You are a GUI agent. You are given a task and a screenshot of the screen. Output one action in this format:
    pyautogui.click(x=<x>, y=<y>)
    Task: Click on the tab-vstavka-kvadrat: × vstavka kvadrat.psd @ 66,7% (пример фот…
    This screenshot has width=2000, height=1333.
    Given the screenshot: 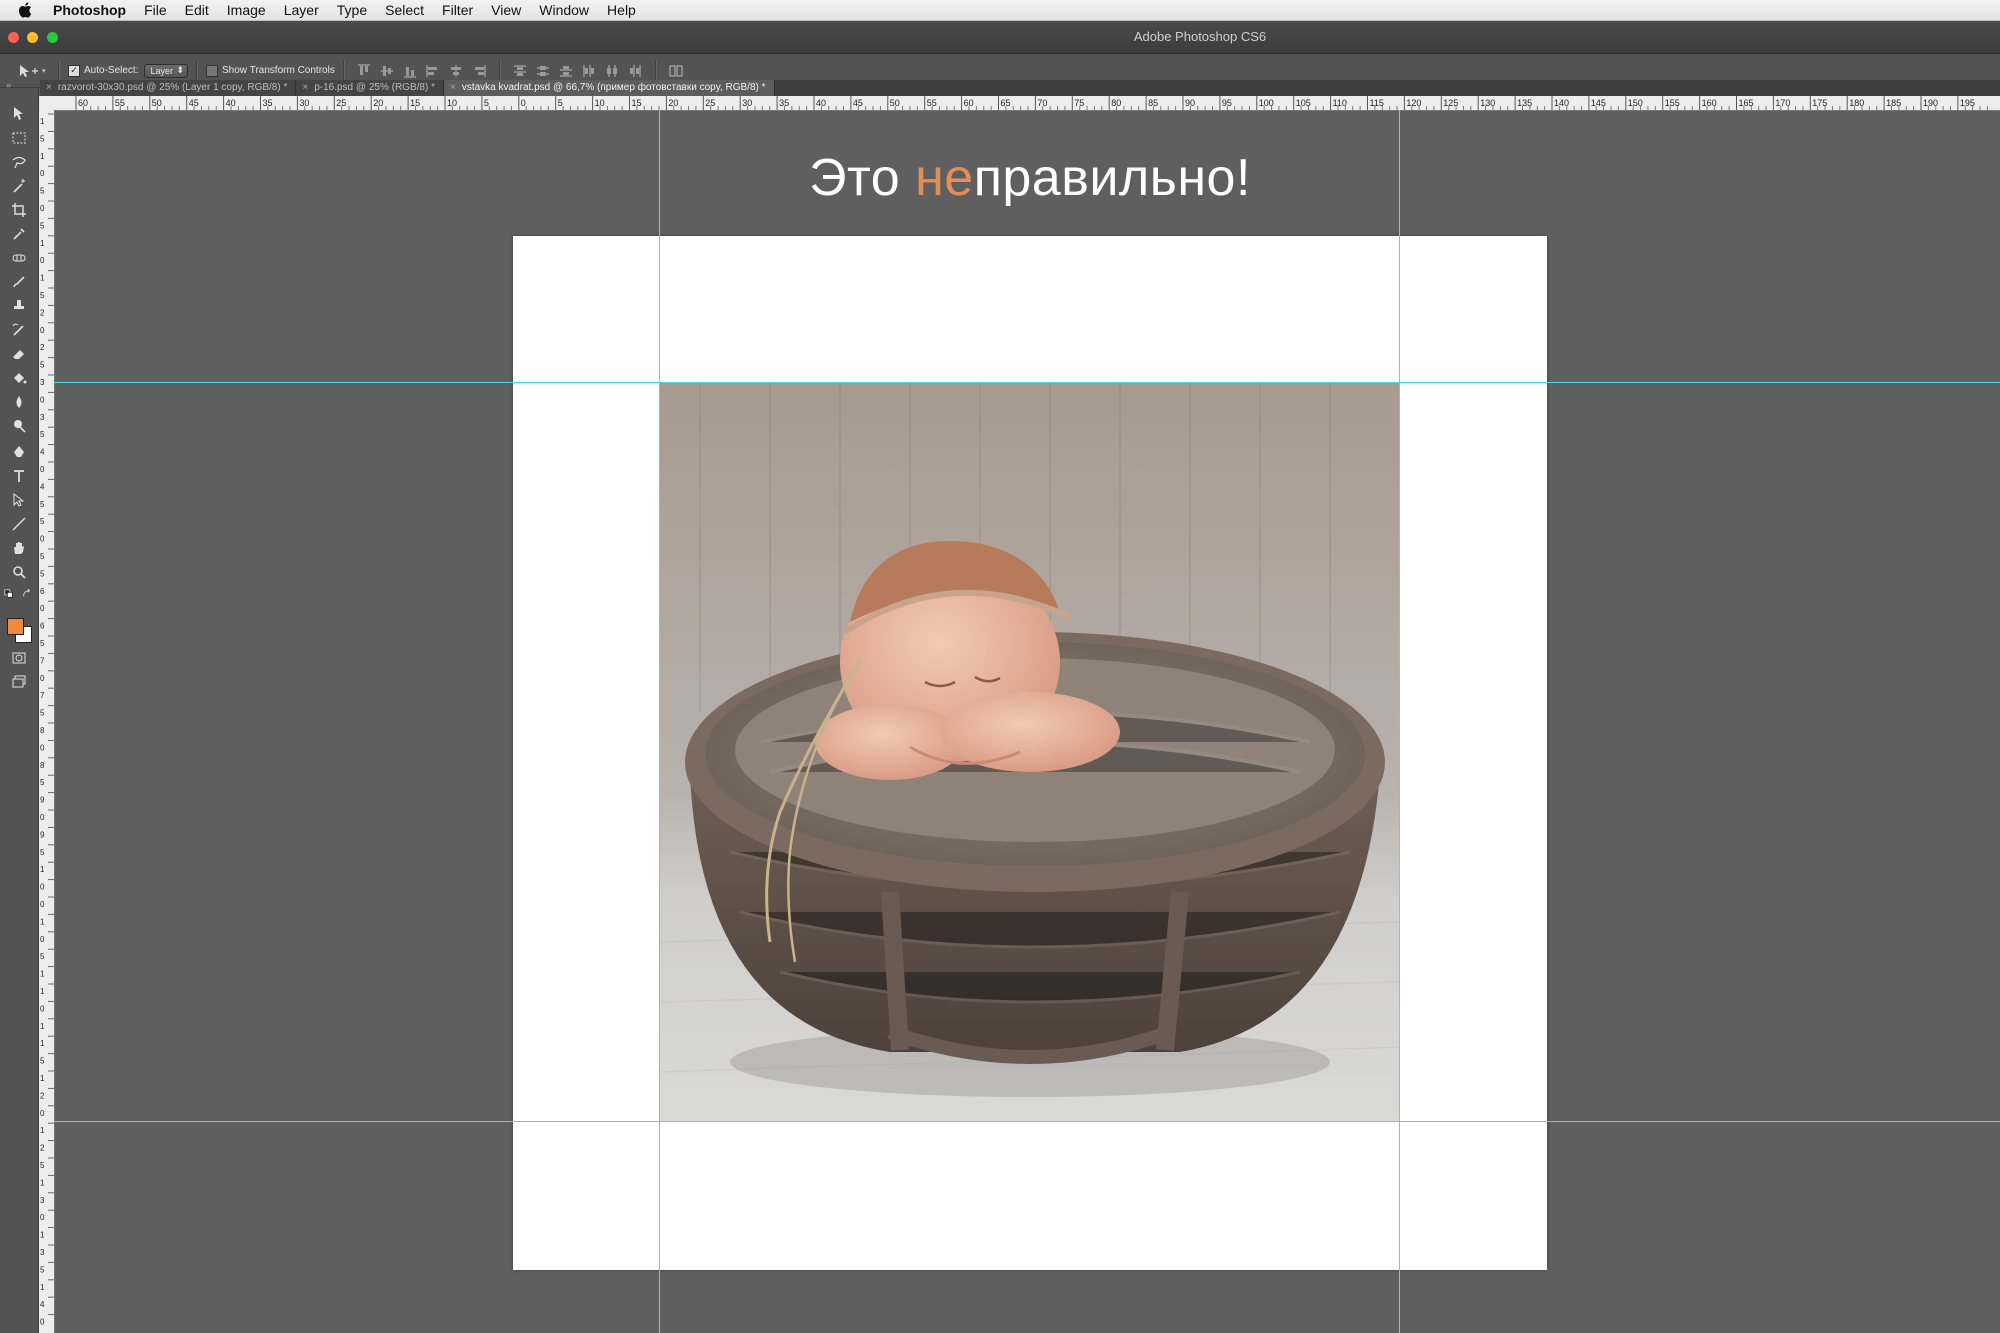 What is the action you would take?
    pyautogui.click(x=609, y=88)
    